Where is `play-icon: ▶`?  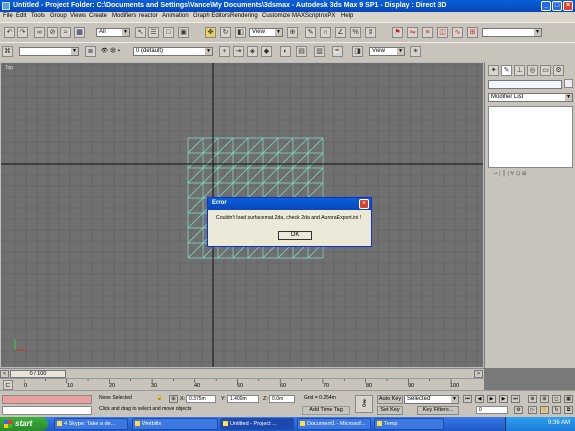
play-icon: ▶ is located at coordinates (491, 399).